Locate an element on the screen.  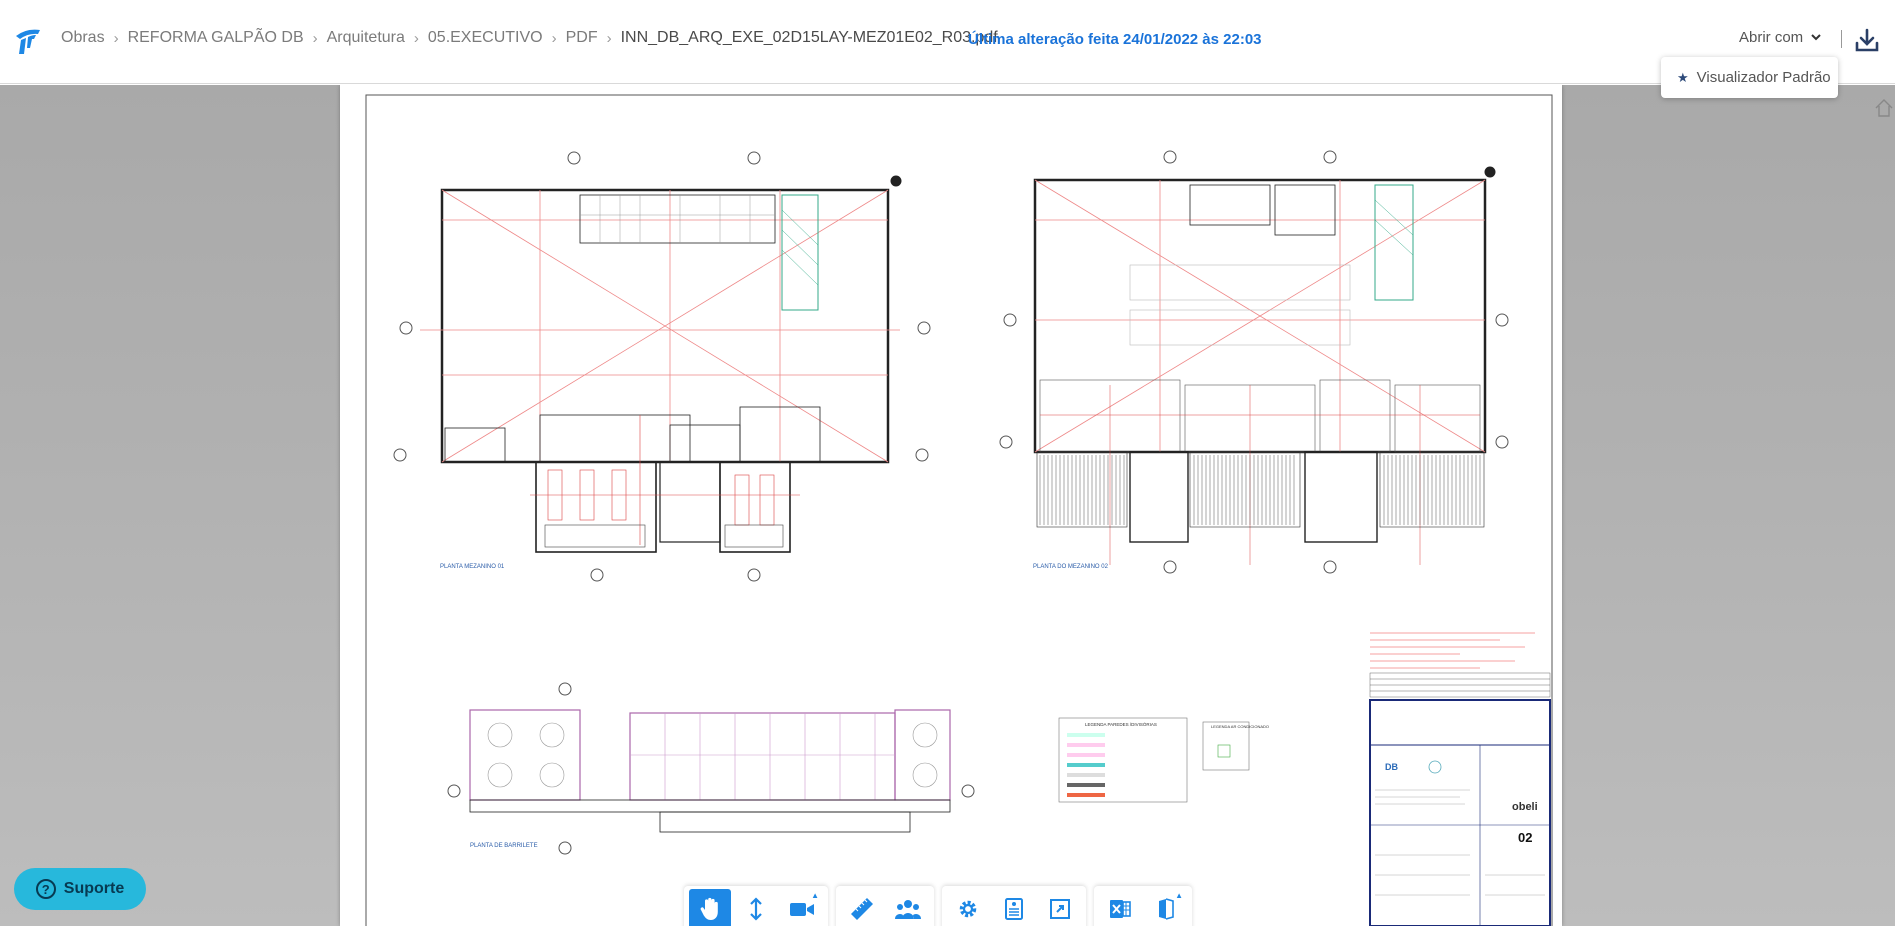
app-logo-icon is located at coordinates (27, 41).